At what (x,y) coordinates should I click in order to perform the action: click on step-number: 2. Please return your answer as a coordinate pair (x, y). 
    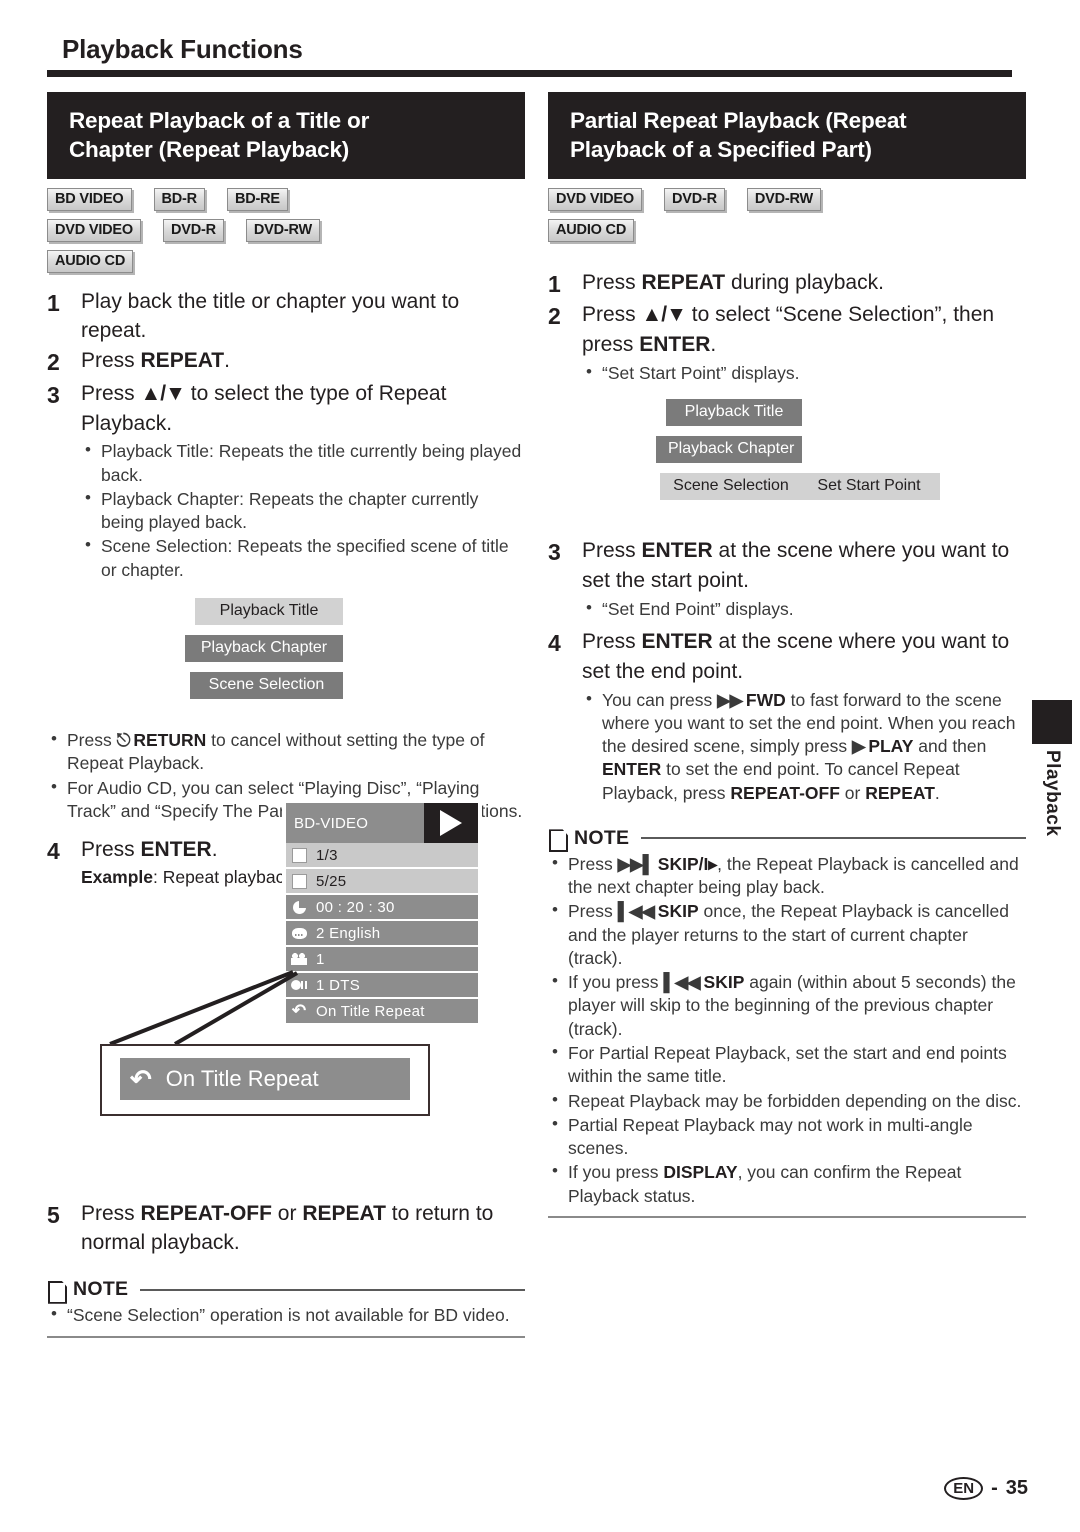
    Looking at the image, I should click on (53, 362).